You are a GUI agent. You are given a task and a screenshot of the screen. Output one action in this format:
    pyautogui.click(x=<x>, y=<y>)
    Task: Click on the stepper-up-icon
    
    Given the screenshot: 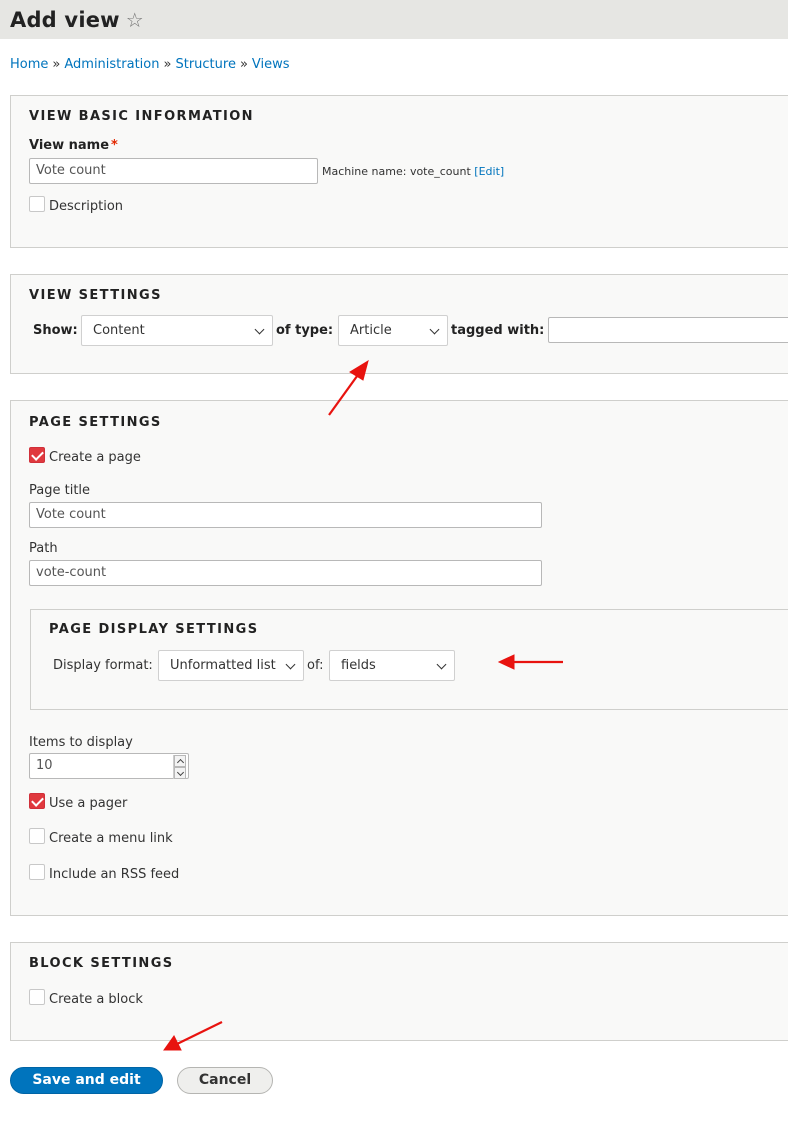 What is the action you would take?
    pyautogui.click(x=180, y=761)
    